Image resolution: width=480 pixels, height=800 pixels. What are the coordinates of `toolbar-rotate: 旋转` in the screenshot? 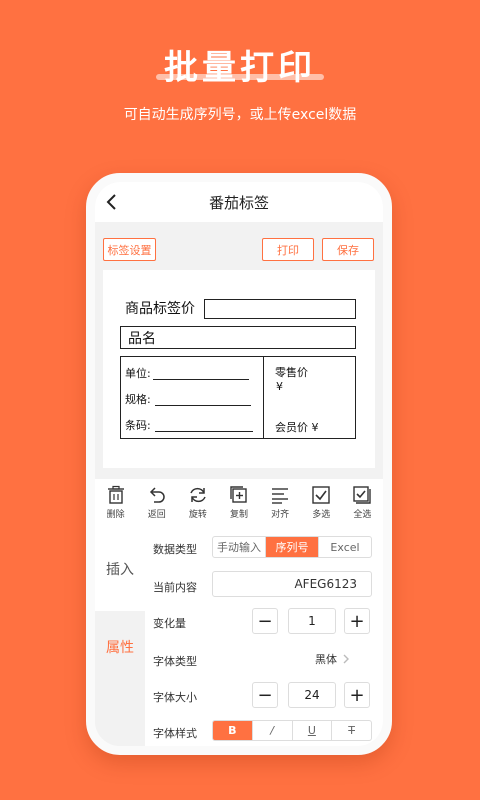 It's located at (197, 503).